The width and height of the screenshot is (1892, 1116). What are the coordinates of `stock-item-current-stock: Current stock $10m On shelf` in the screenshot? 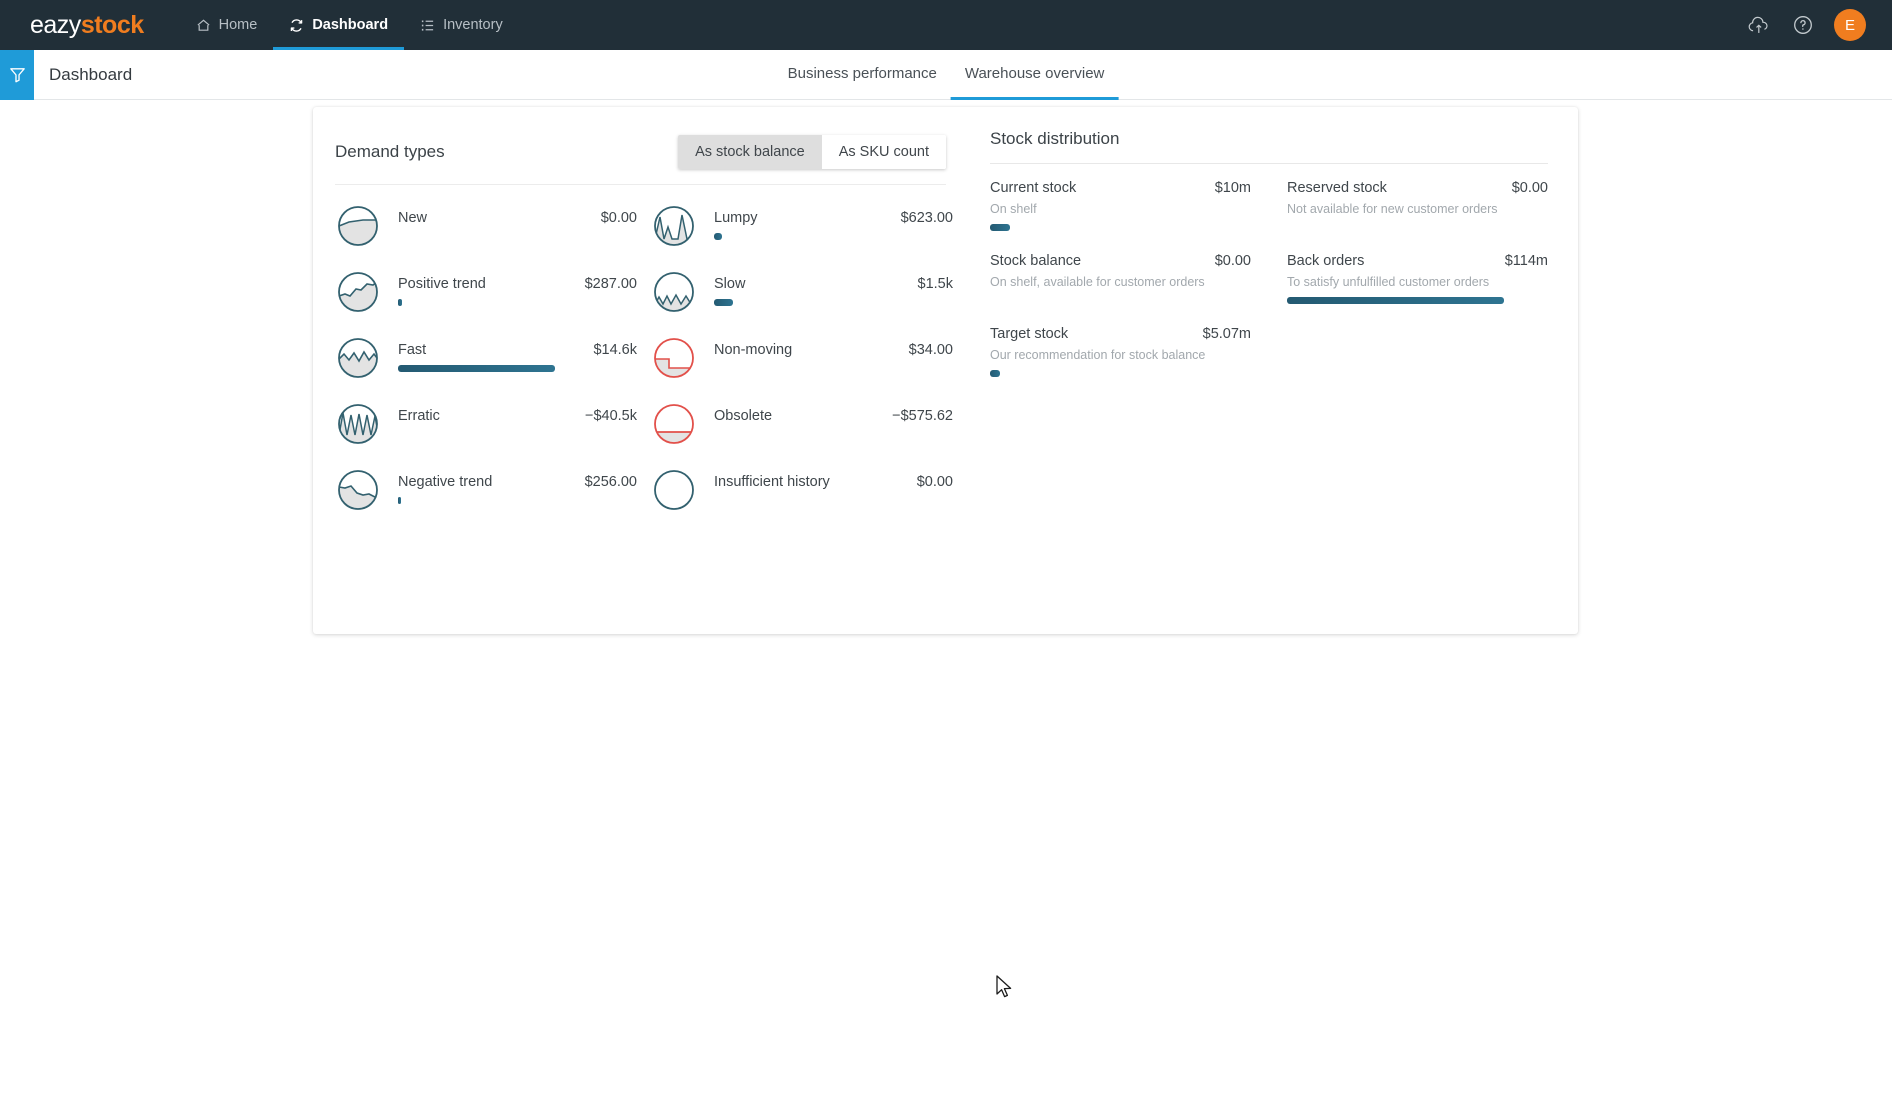 It's located at (1120, 216).